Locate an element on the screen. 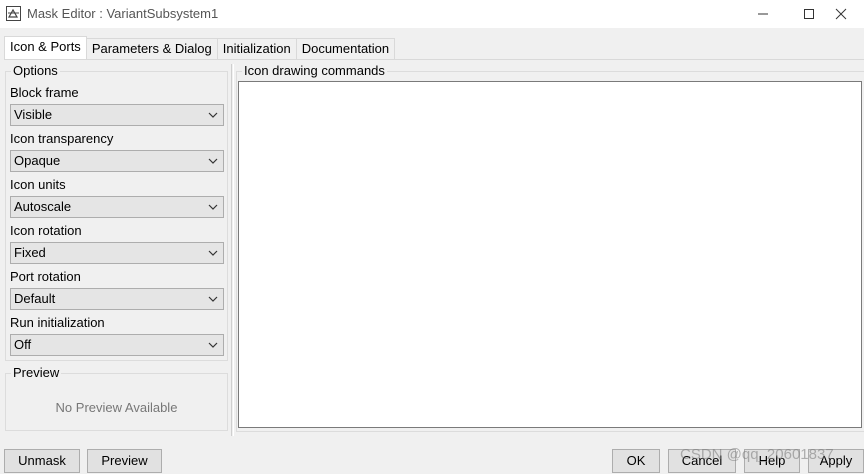 The width and height of the screenshot is (864, 474). block-frame-dropdown: Visible is located at coordinates (117, 115).